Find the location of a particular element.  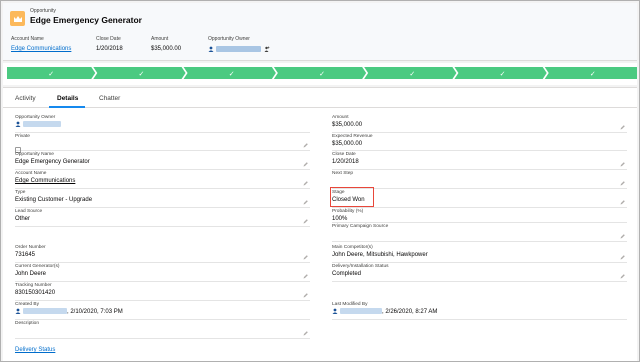

tab-activity: Activity is located at coordinates (25, 98).